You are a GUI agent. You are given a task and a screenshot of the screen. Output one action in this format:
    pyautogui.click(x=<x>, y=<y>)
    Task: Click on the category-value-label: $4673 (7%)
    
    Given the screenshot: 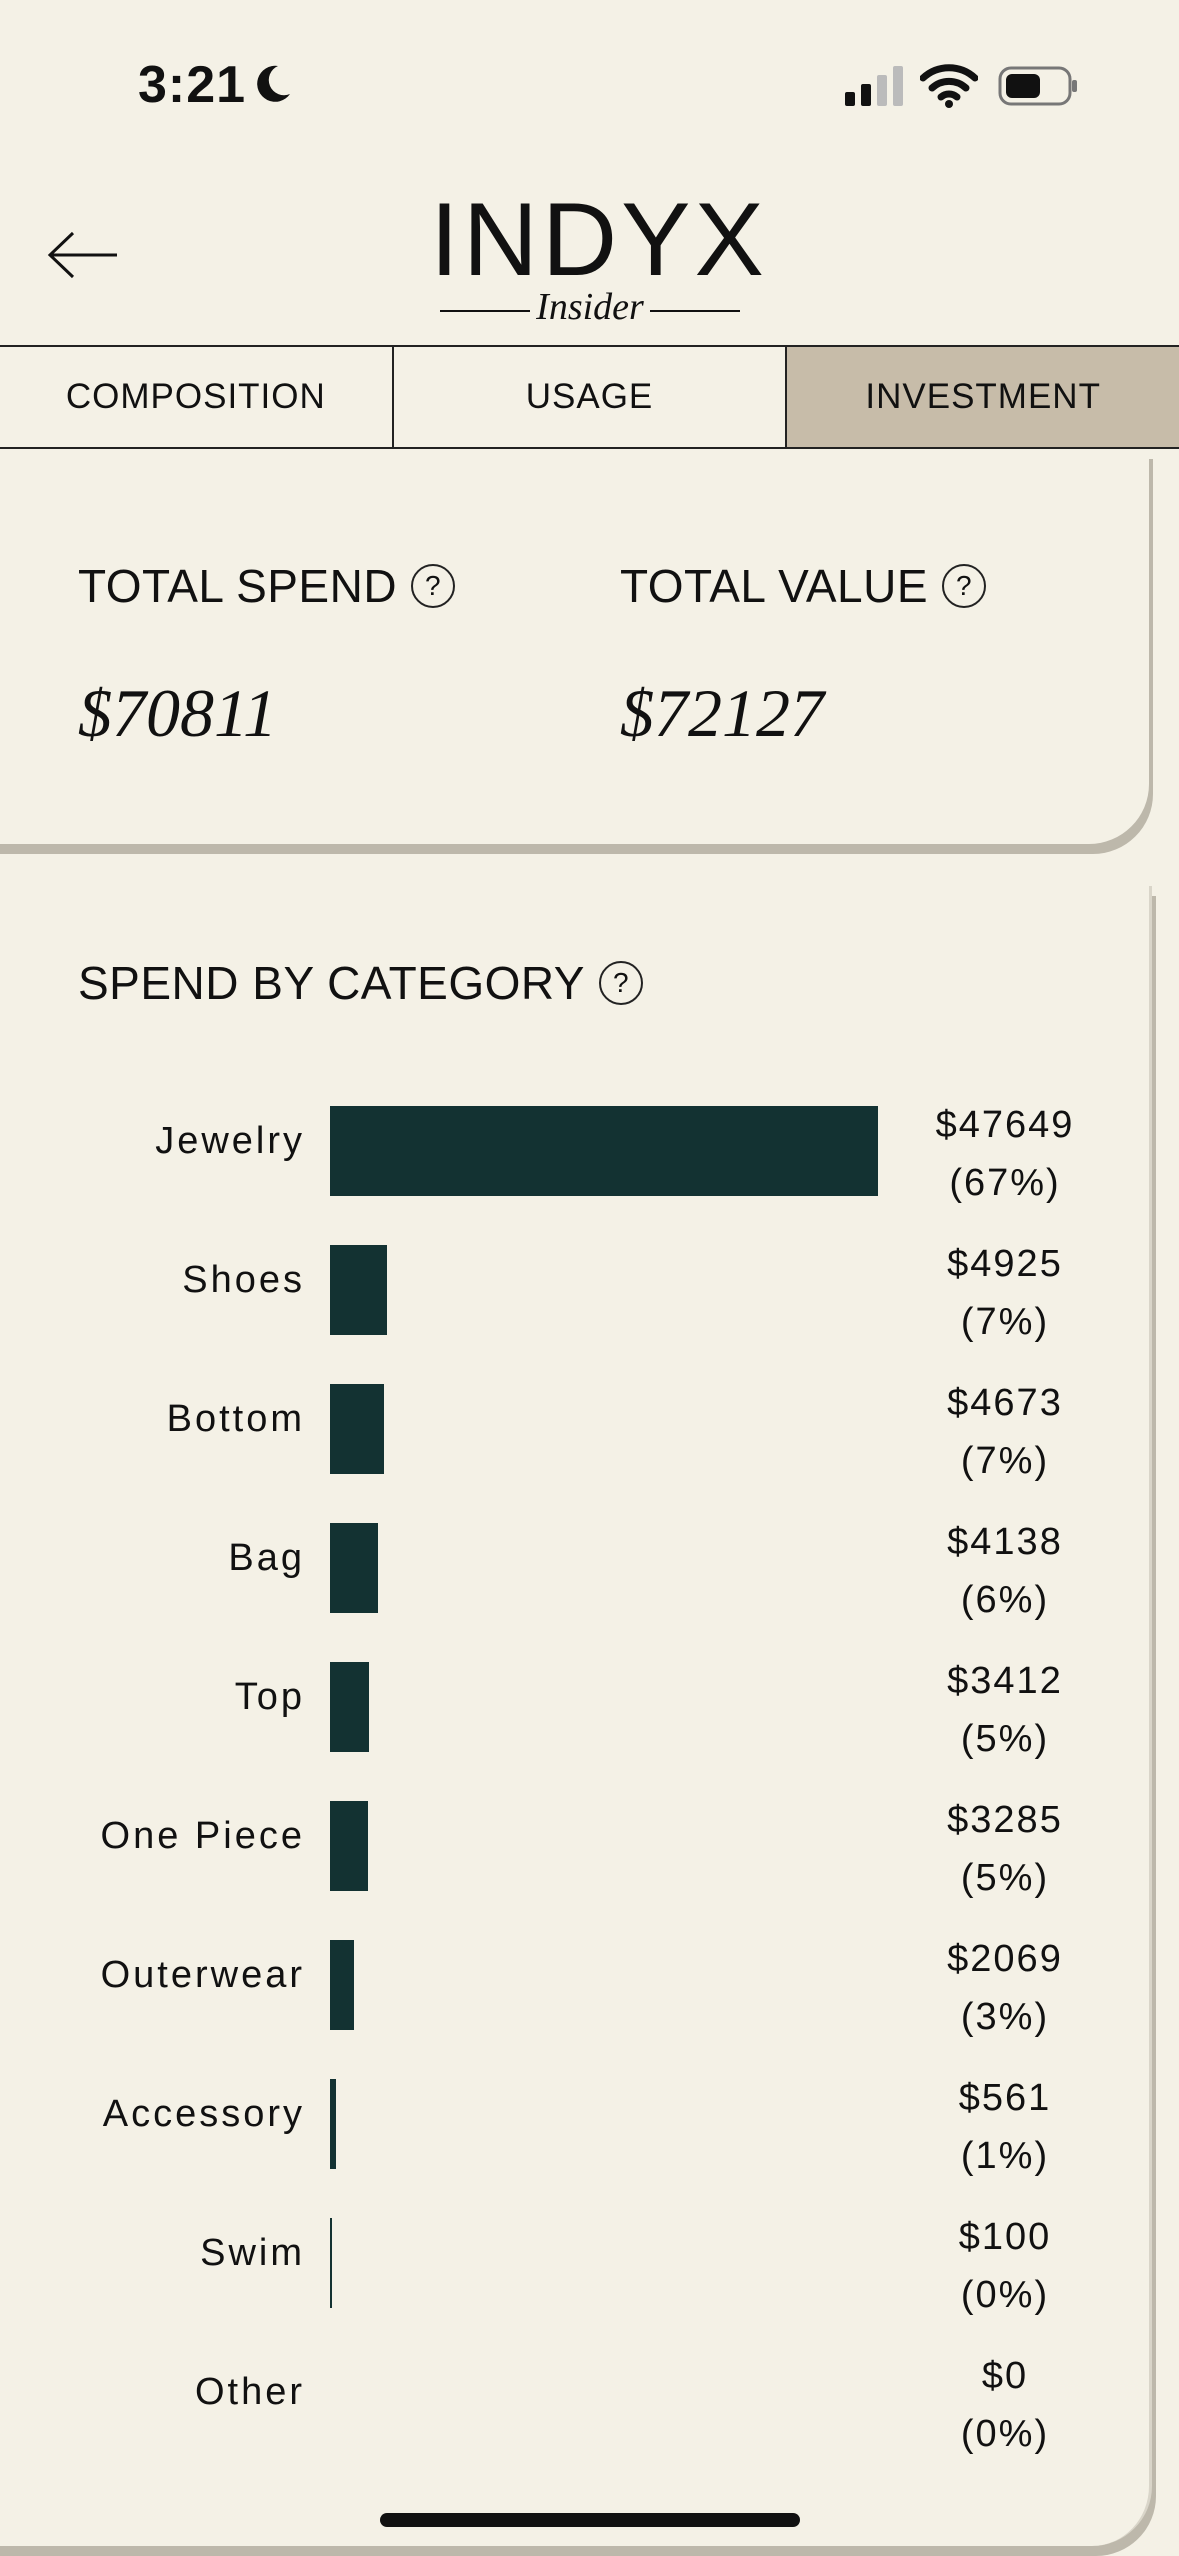 What is the action you would take?
    pyautogui.click(x=1005, y=1432)
    